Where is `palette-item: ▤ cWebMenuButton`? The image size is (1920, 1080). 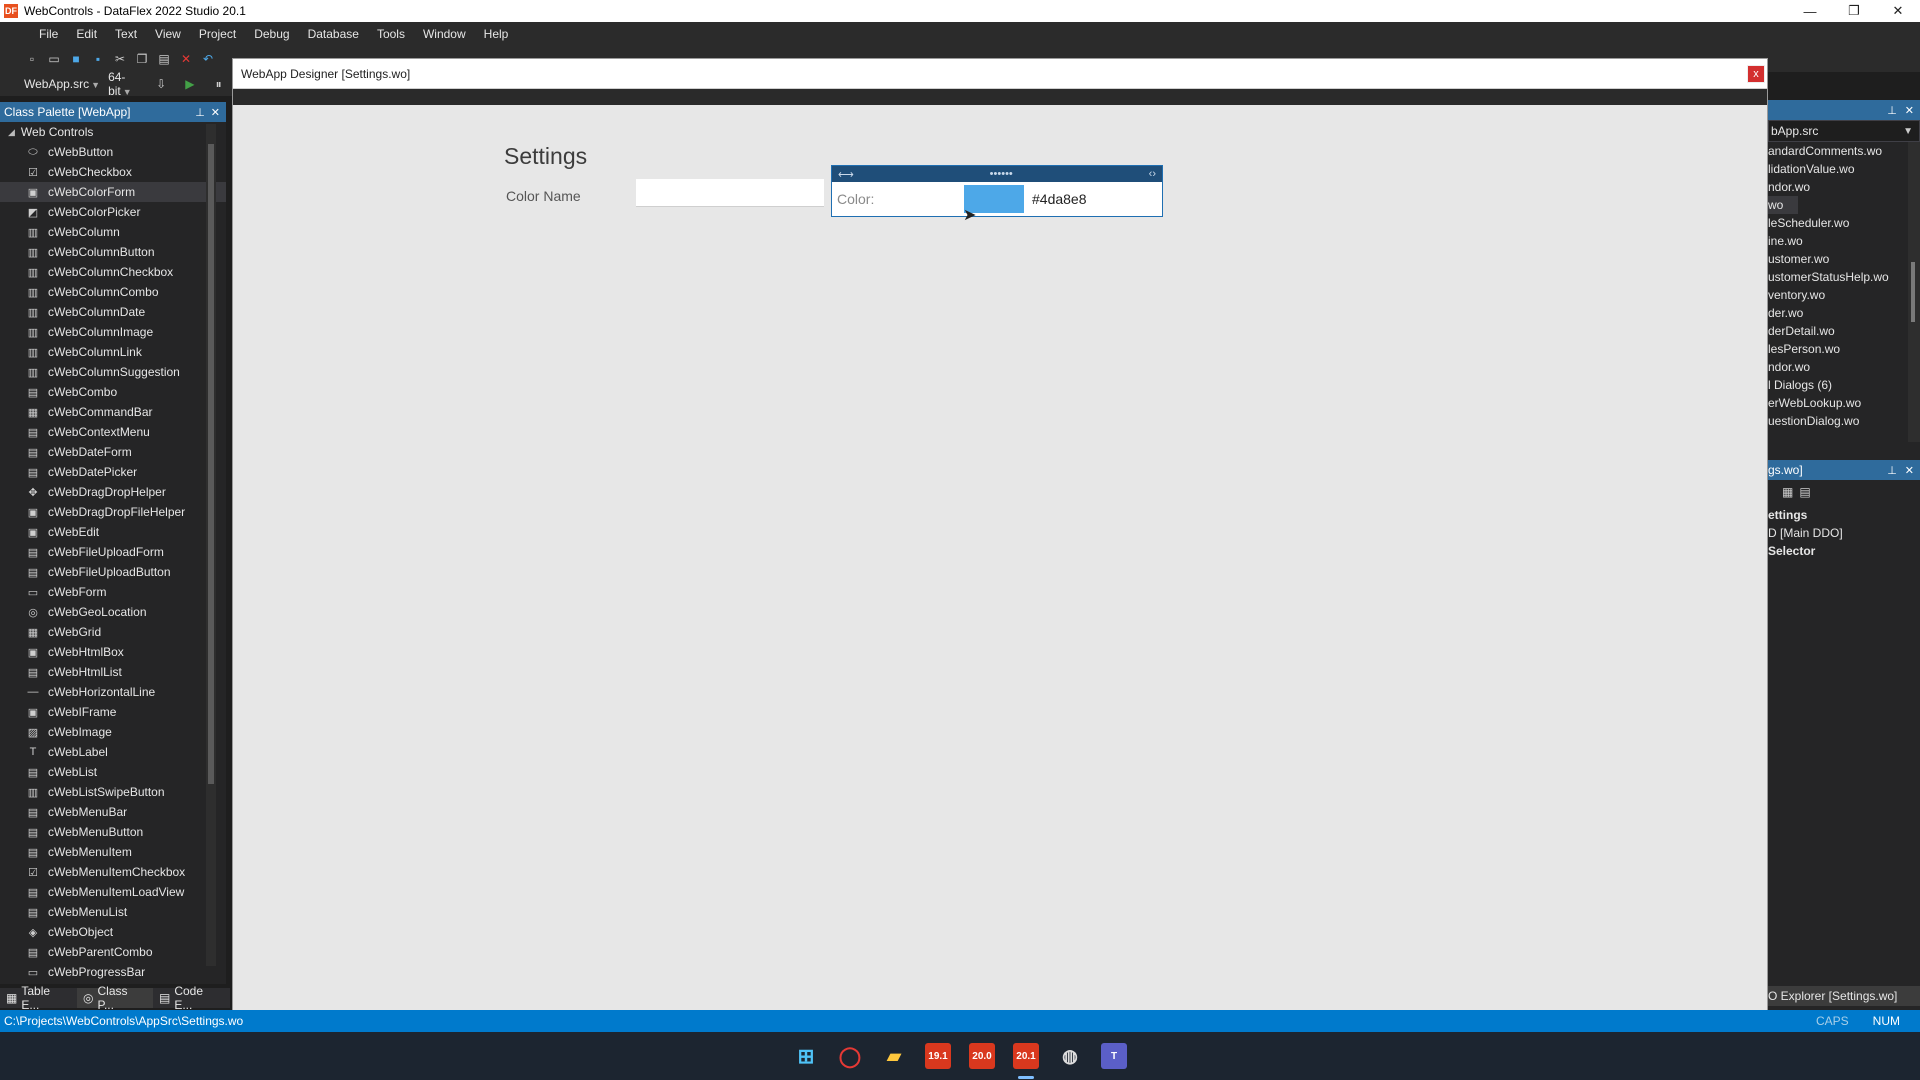 palette-item: ▤ cWebMenuButton is located at coordinates (113, 832).